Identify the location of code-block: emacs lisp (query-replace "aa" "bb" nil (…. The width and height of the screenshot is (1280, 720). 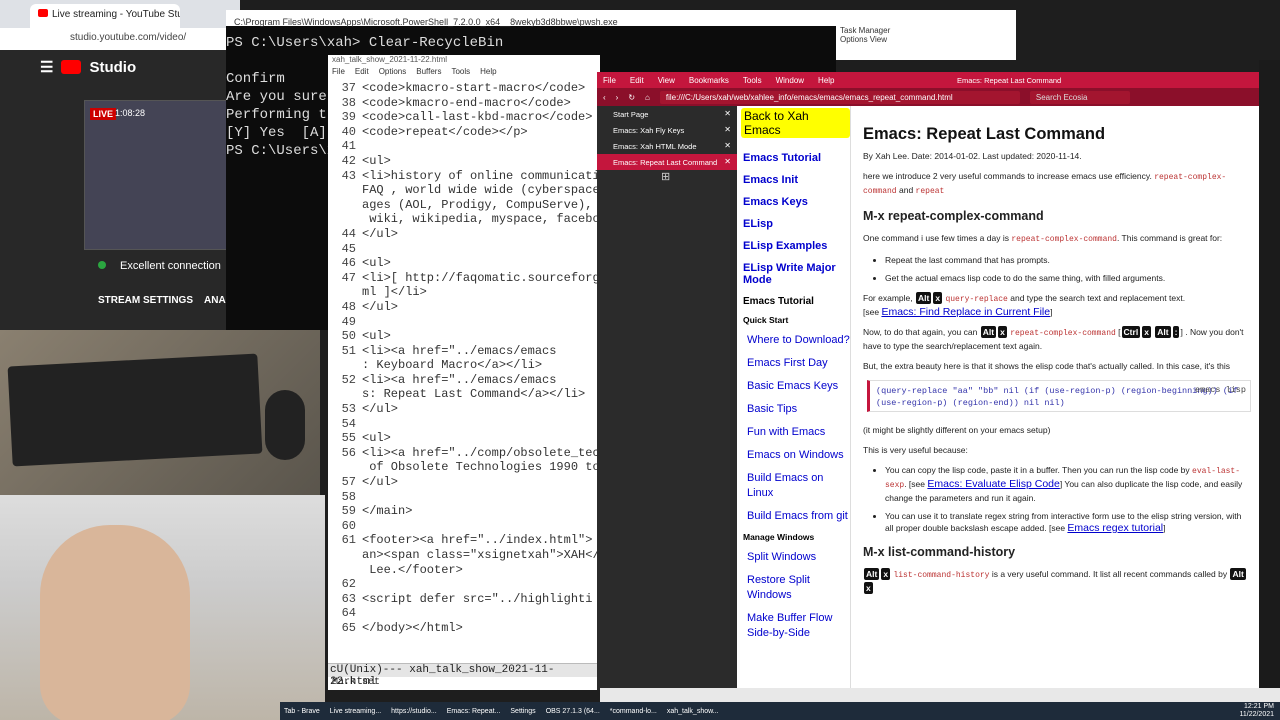
(1059, 396).